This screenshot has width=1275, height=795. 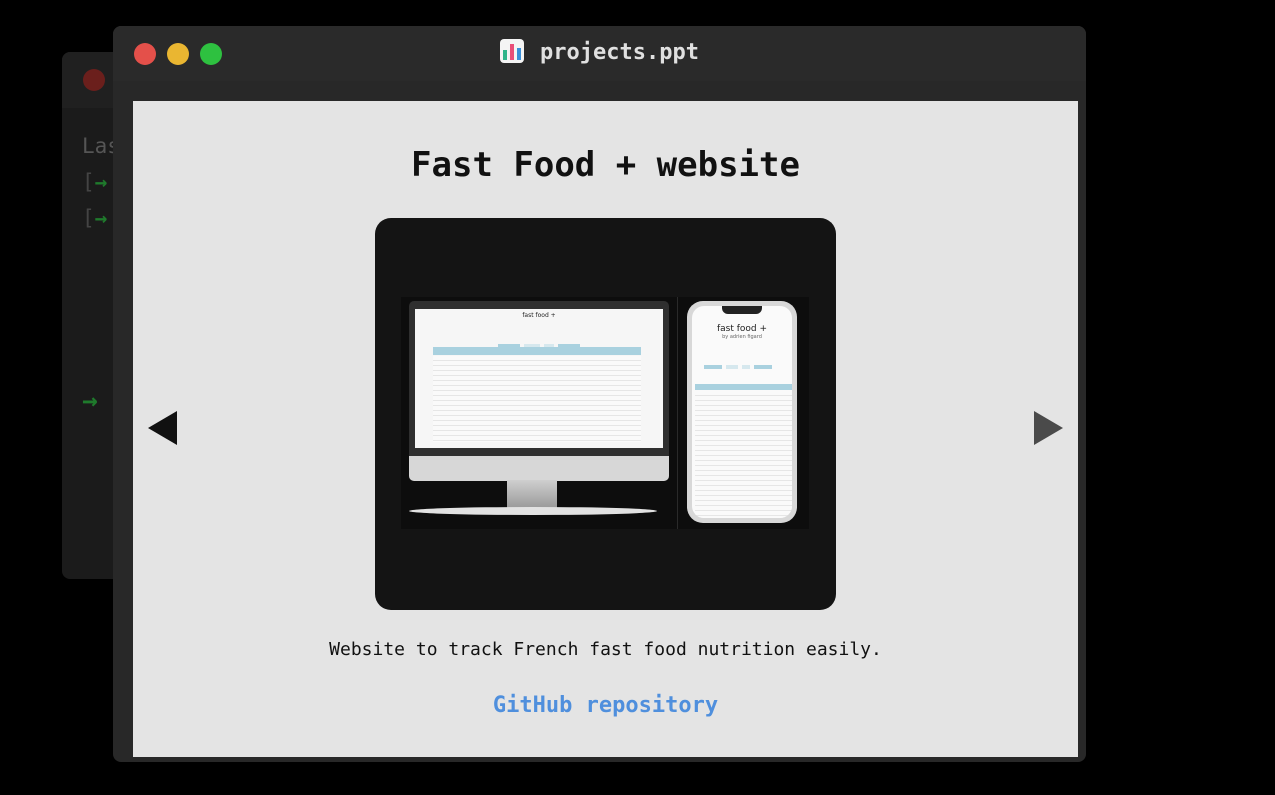 I want to click on monitor-base, so click(x=533, y=511).